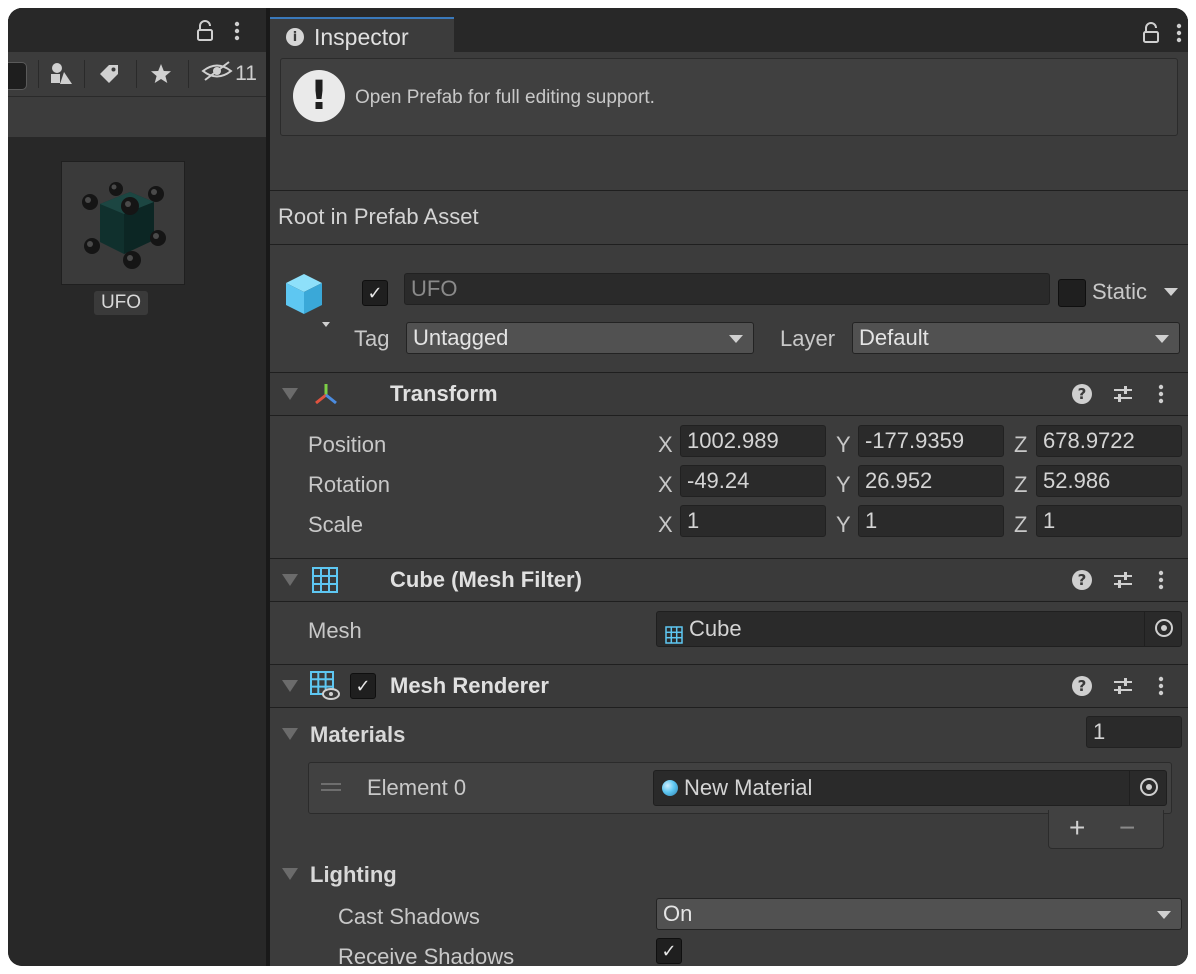 Image resolution: width=1196 pixels, height=974 pixels. Describe the element at coordinates (217, 74) in the screenshot. I see `hidden-visibility-icon` at that location.